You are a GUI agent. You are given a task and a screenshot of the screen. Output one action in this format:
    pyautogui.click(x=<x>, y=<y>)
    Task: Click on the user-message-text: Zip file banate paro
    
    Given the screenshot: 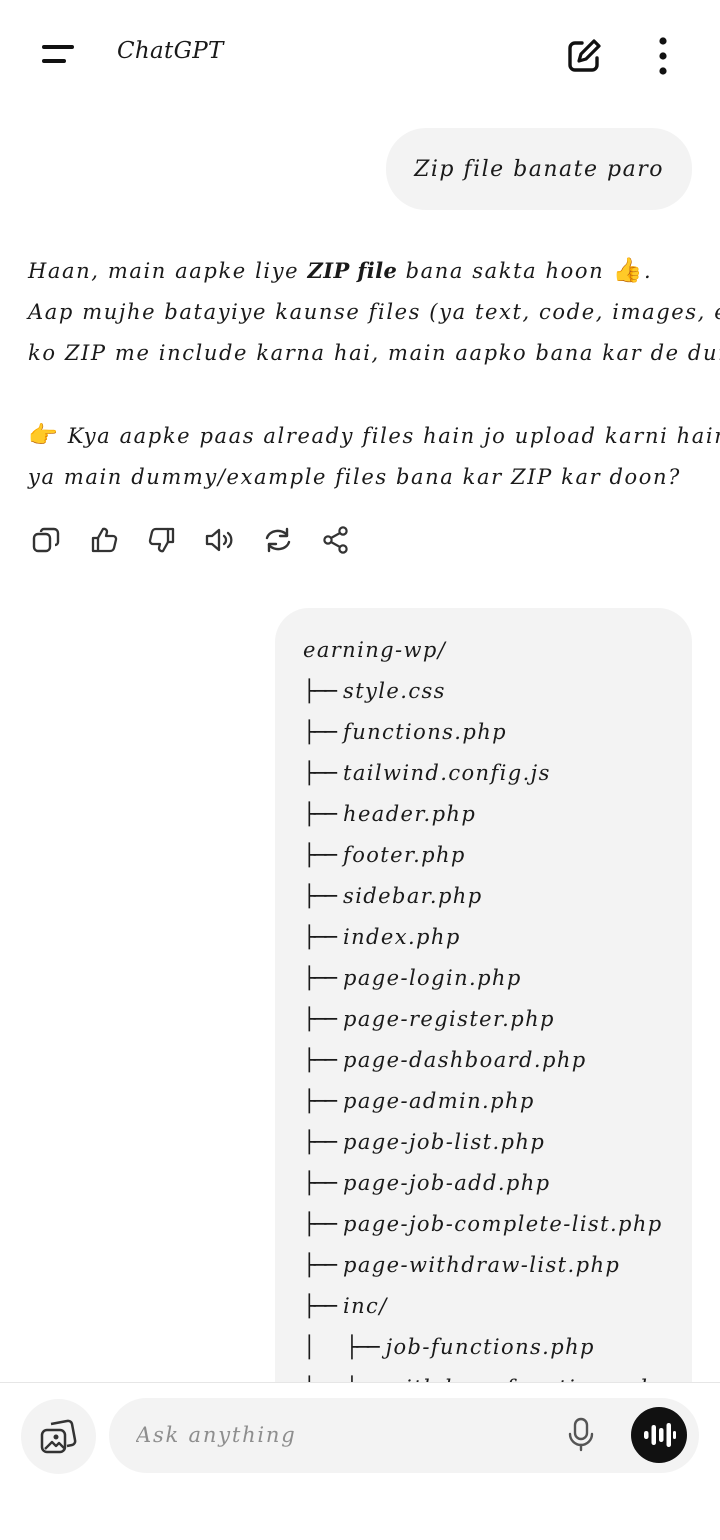 What is the action you would take?
    pyautogui.click(x=539, y=169)
    